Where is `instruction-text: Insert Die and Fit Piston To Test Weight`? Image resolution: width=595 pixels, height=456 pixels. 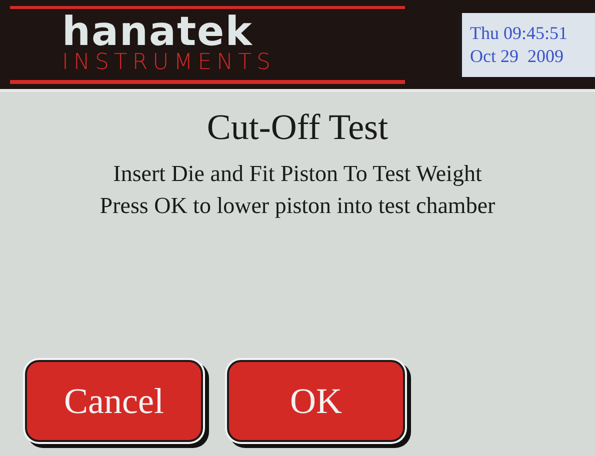 instruction-text: Insert Die and Fit Piston To Test Weight is located at coordinates (297, 174).